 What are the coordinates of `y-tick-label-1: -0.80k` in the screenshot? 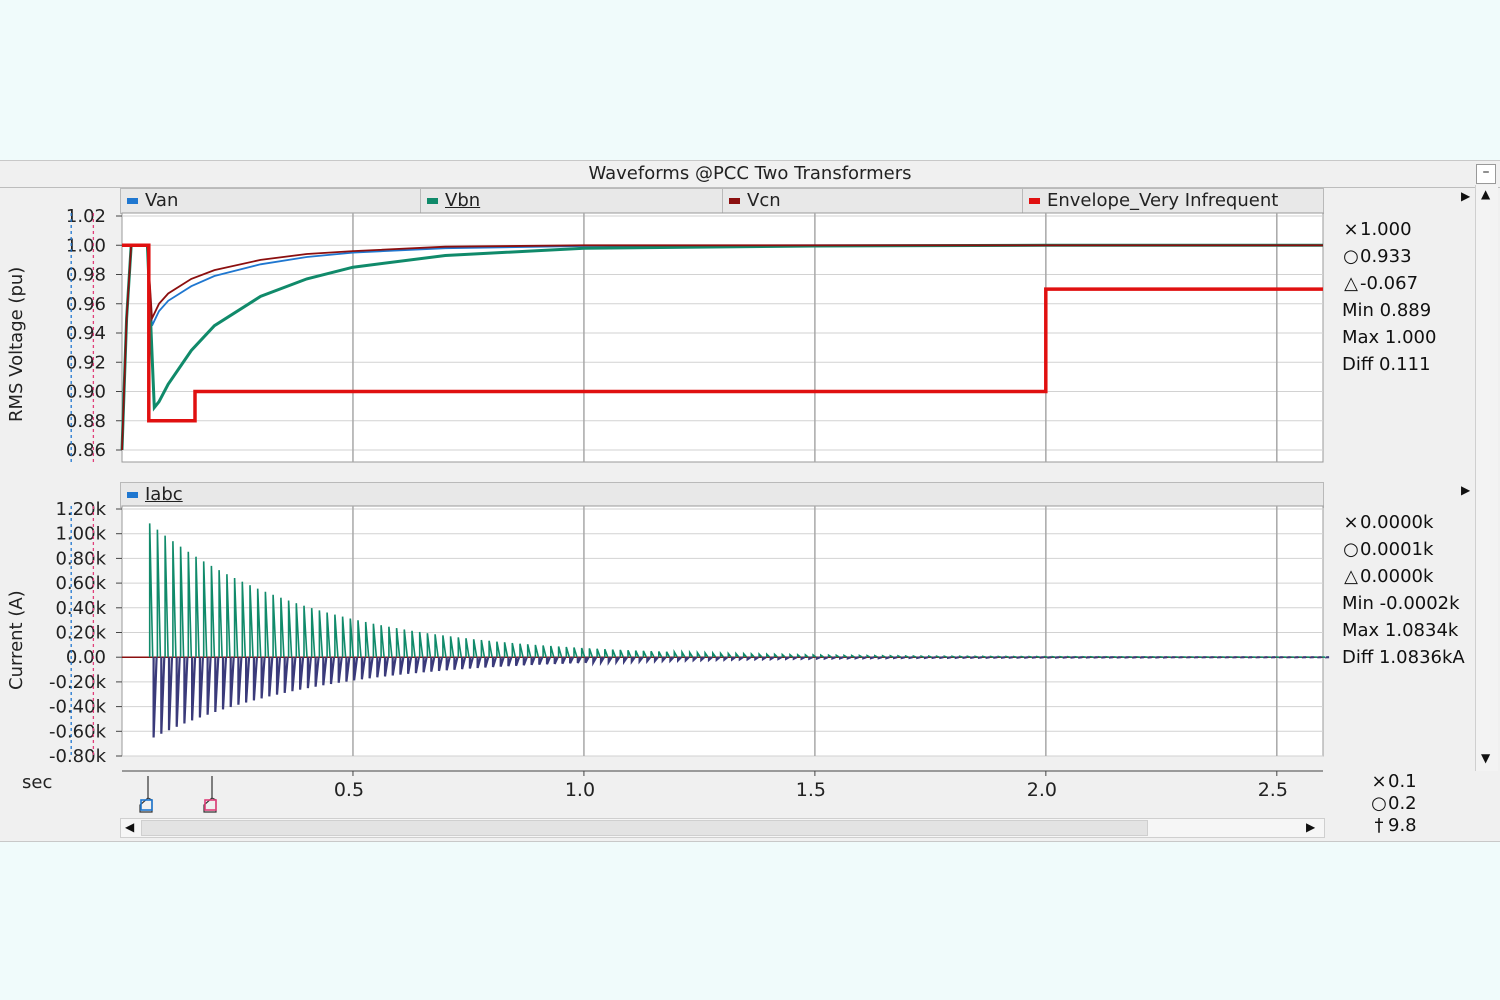 It's located at (78, 756).